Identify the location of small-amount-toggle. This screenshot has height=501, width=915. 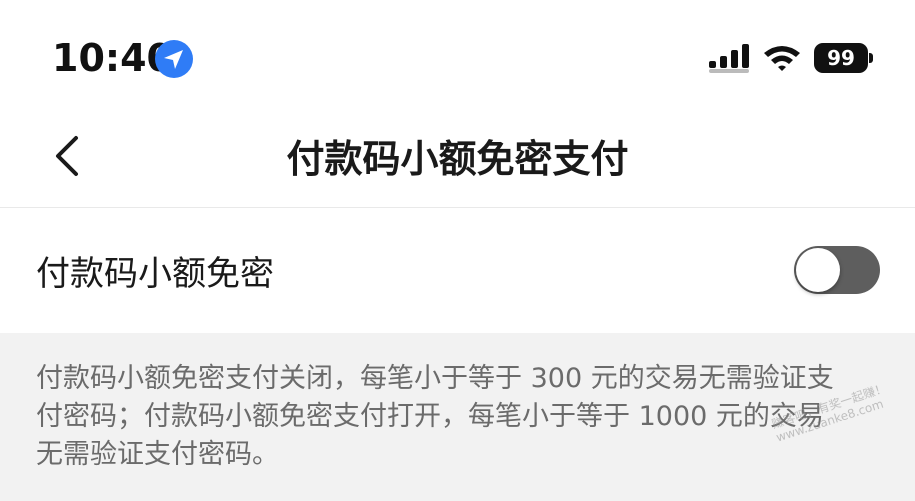
(837, 270).